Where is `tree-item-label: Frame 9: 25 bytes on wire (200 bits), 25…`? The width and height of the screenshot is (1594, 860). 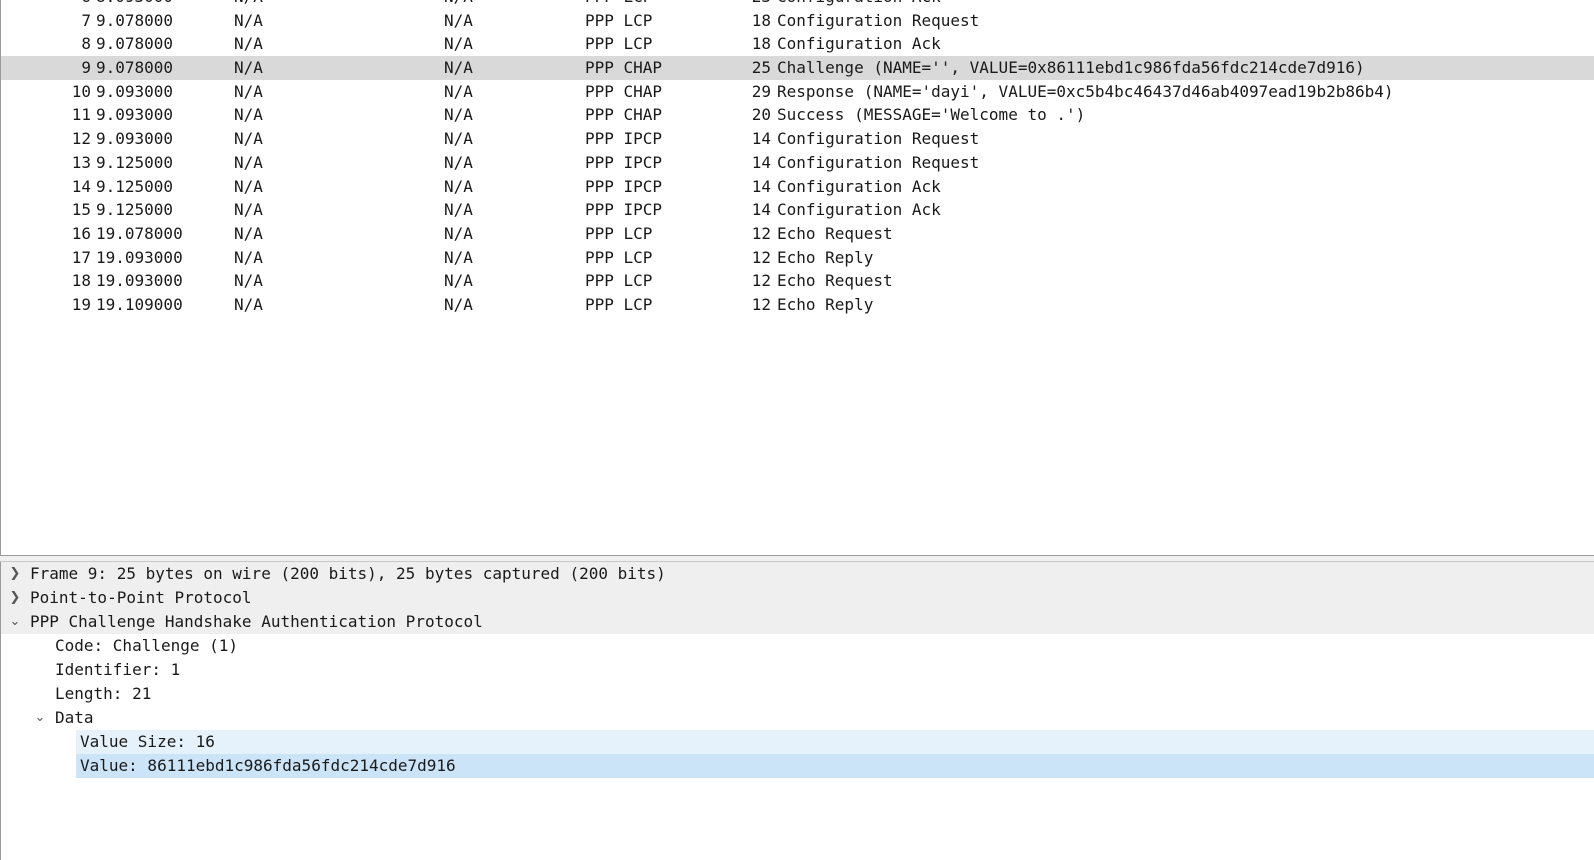 tree-item-label: Frame 9: 25 bytes on wire (200 bits), 25… is located at coordinates (348, 573).